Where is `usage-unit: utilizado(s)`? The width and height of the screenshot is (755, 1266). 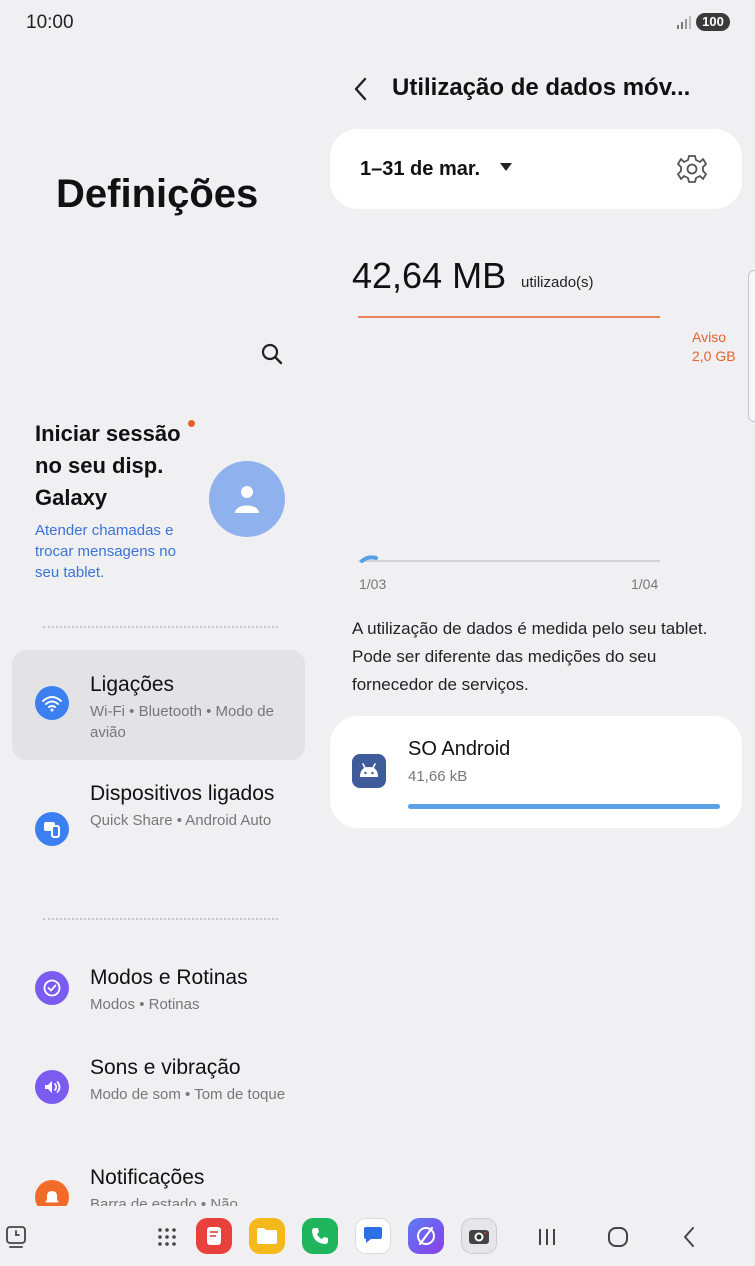
usage-unit: utilizado(s) is located at coordinates (557, 282).